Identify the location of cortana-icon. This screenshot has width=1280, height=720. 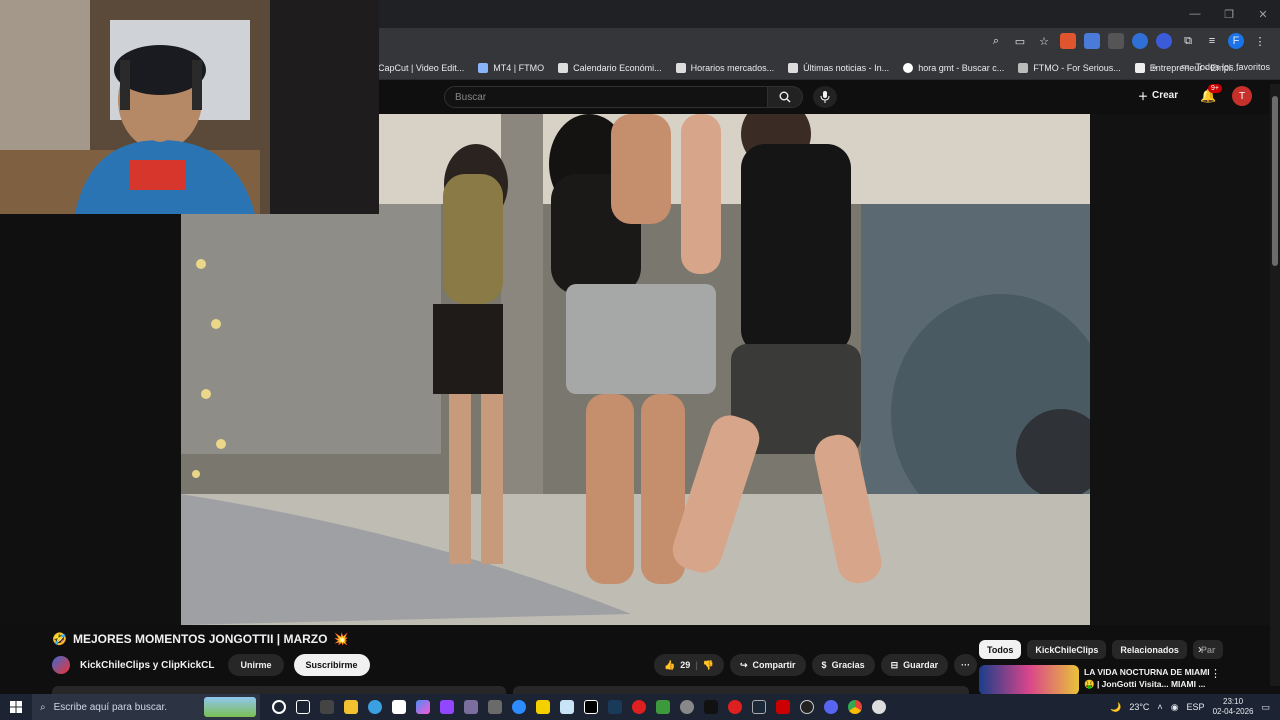
(279, 707).